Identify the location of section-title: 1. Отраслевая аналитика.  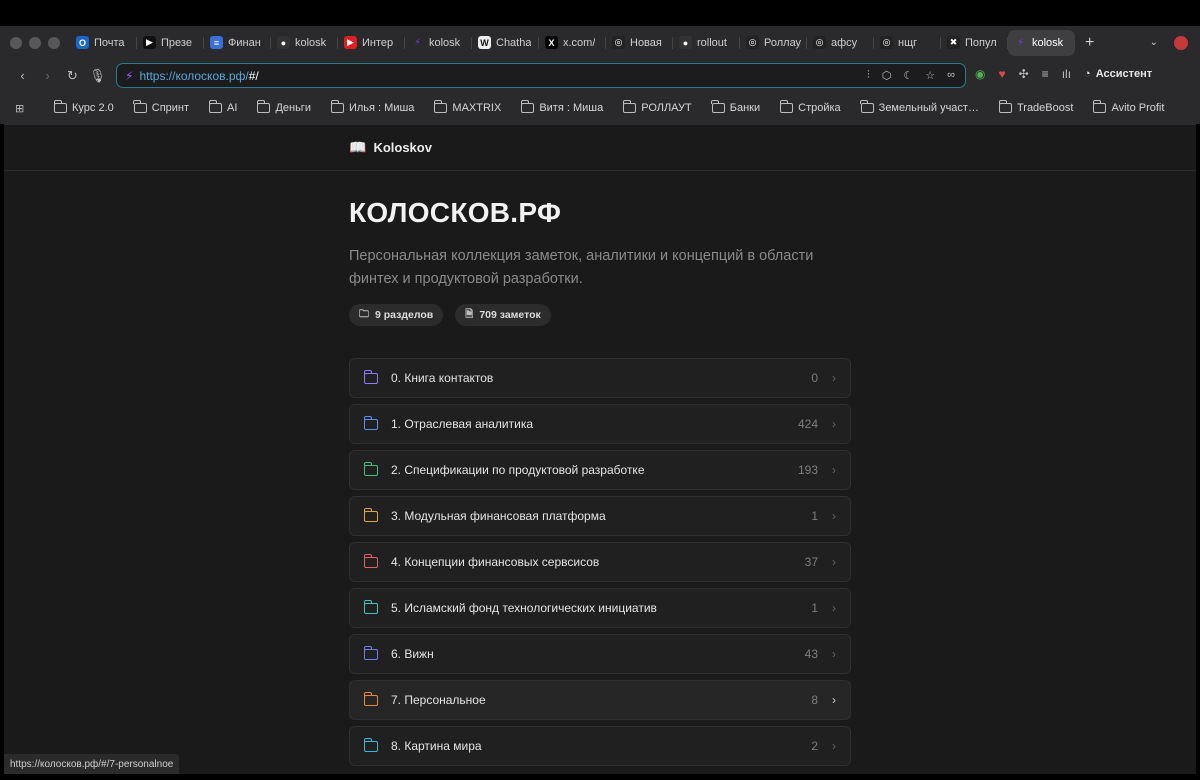
(462, 424).